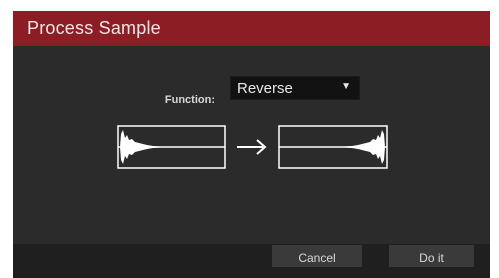 The height and width of the screenshot is (278, 499). I want to click on do-it-button: Do it, so click(431, 256).